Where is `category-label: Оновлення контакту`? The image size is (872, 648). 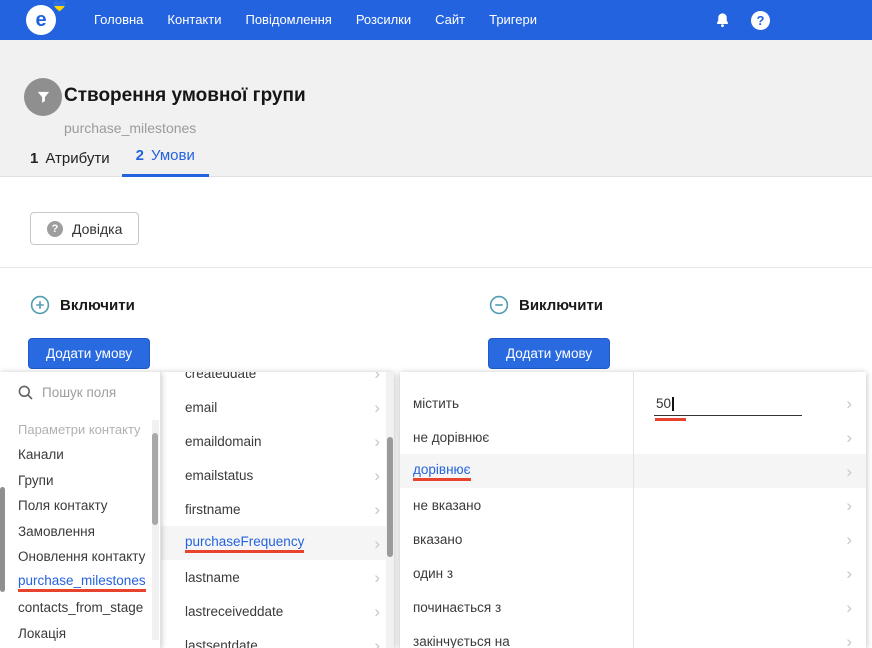 category-label: Оновлення контакту is located at coordinates (82, 557).